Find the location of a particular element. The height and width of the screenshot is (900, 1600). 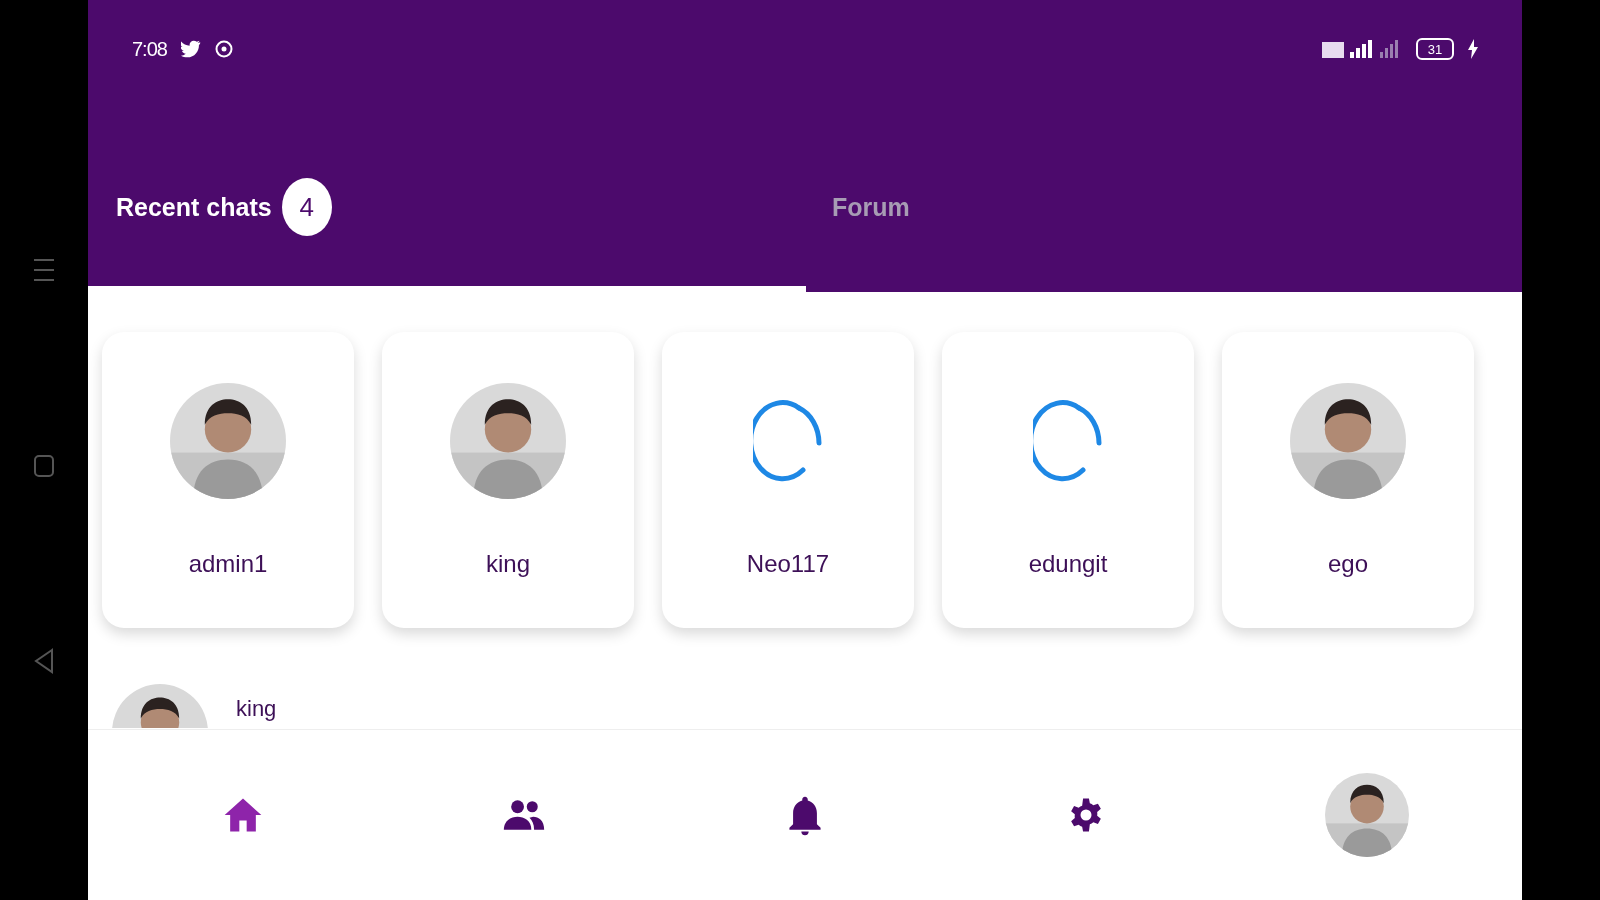

contact-name: Neo117 is located at coordinates (788, 564).